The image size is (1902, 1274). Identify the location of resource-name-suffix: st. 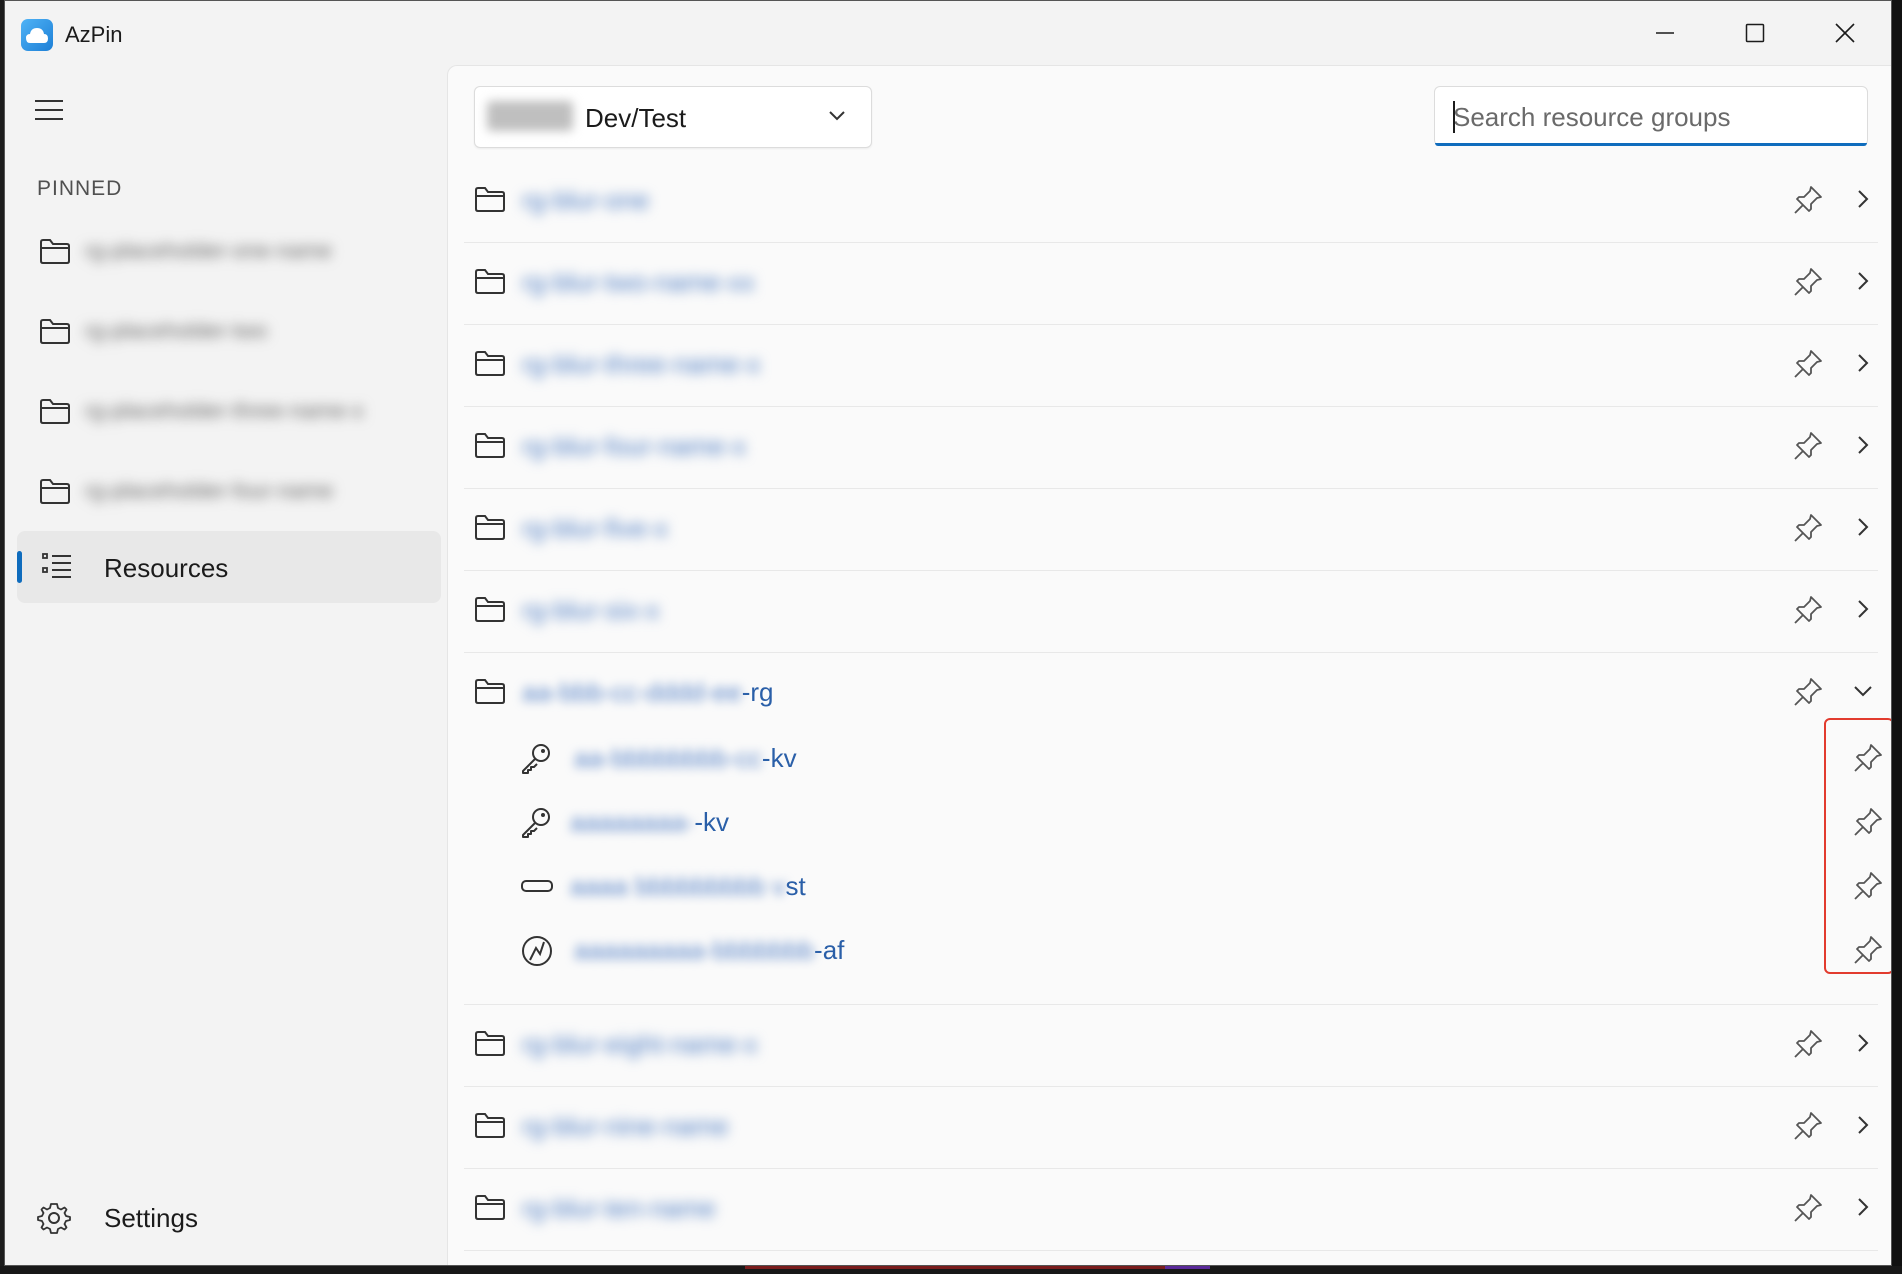
(795, 886).